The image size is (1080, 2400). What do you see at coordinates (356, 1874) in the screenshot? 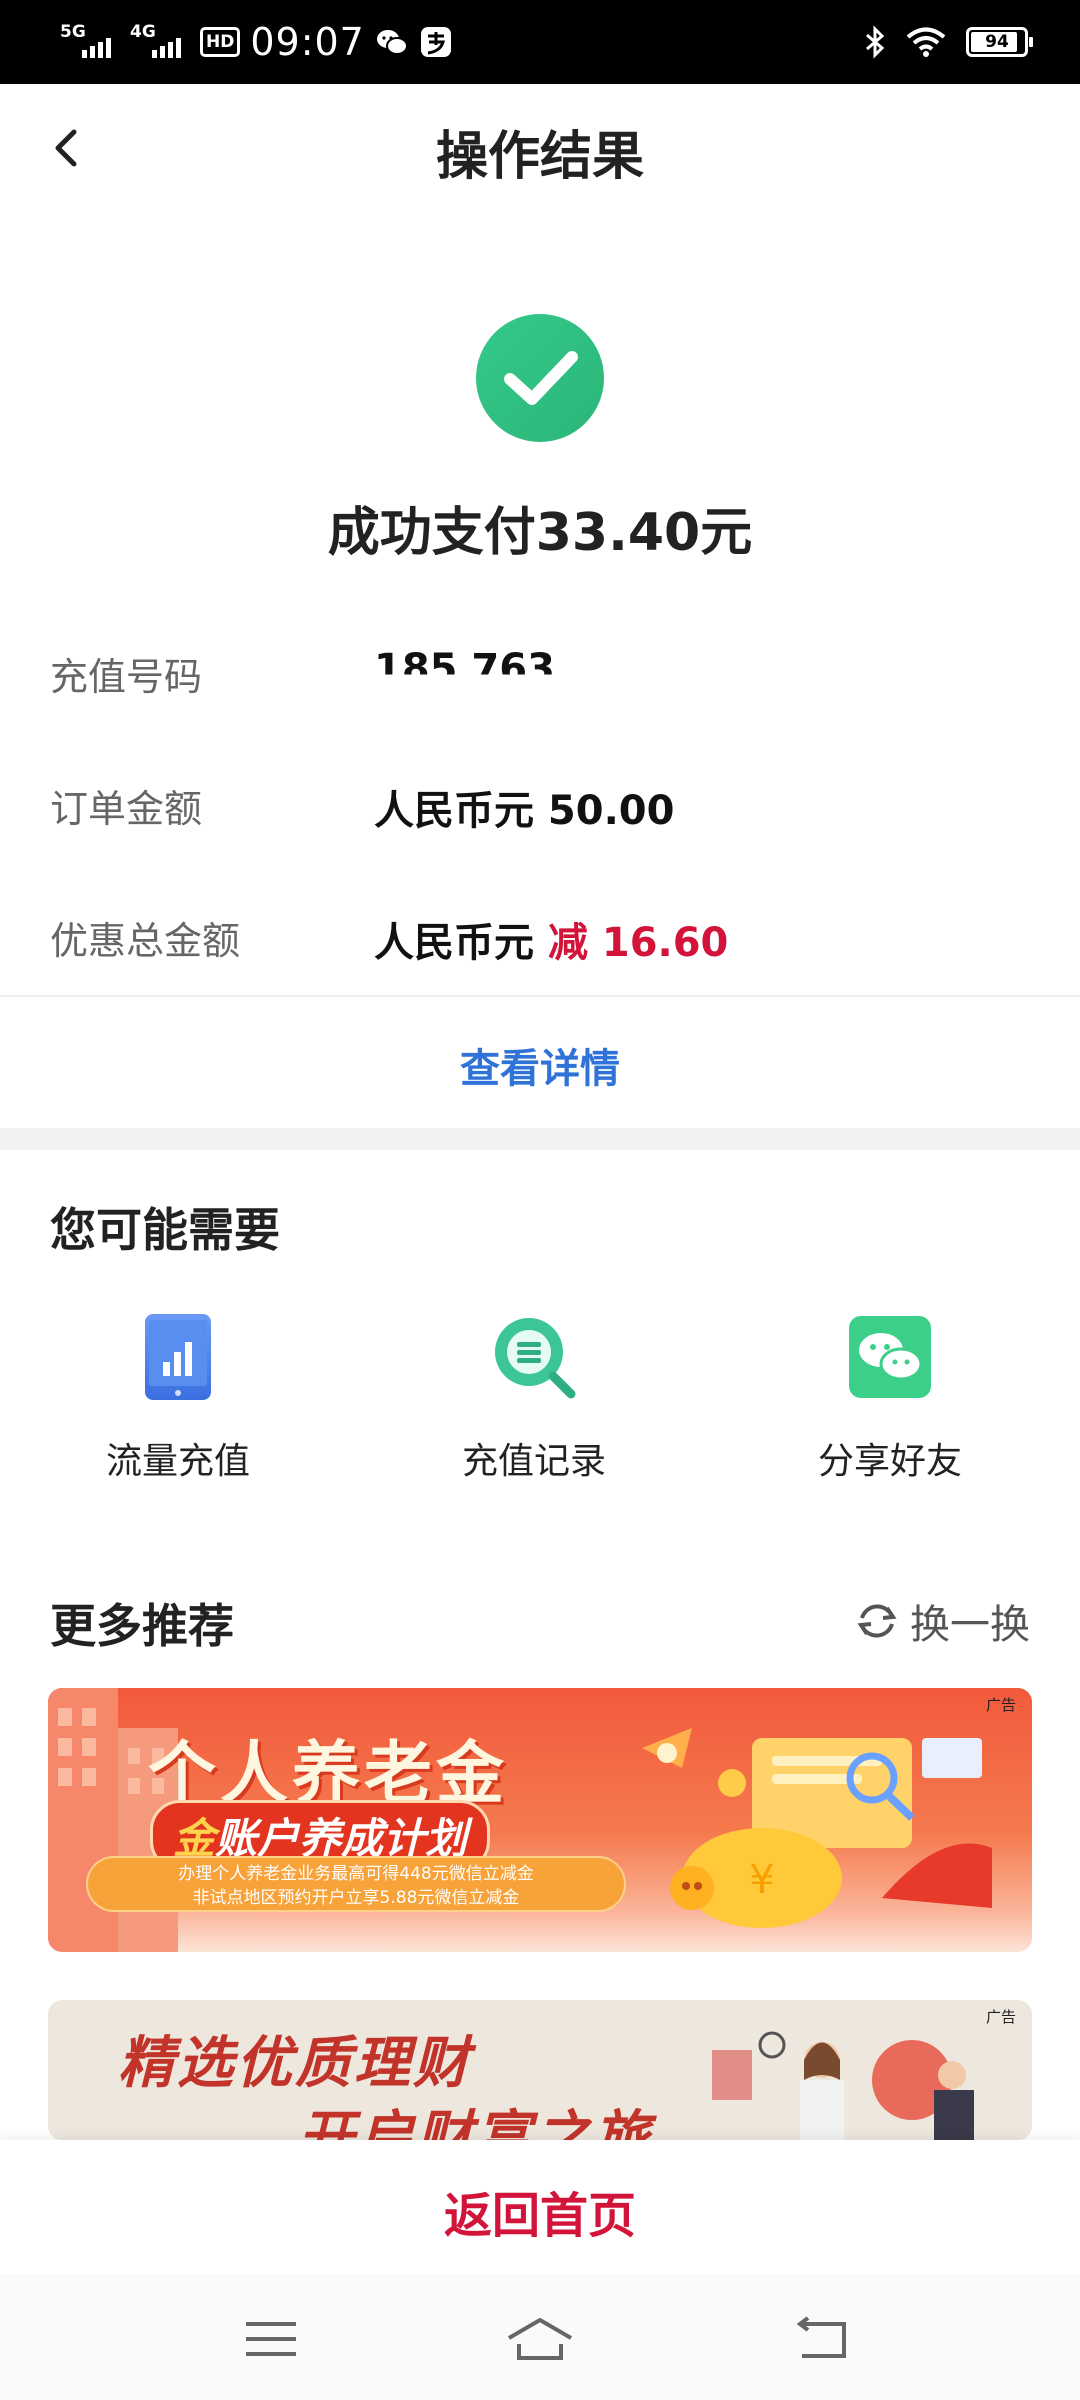
I see `promo-line: 办理个人养老金业务最高可得448元微信立减金` at bounding box center [356, 1874].